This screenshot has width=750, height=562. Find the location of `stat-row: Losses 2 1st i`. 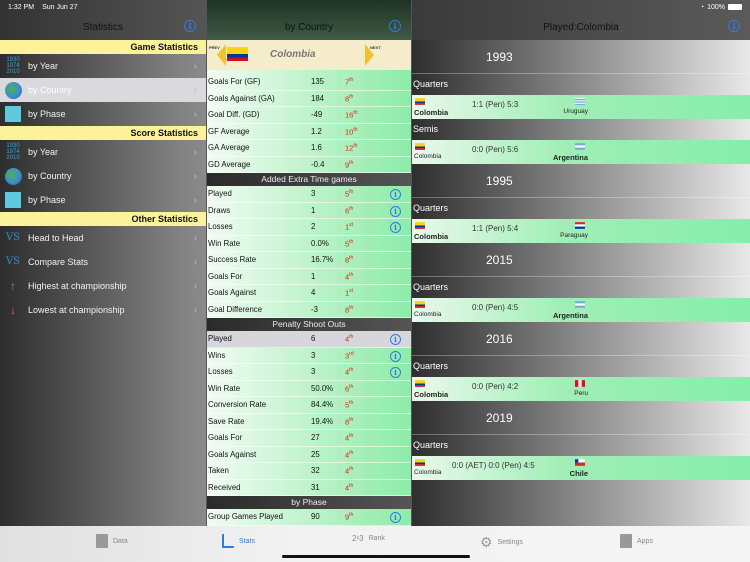

stat-row: Losses 2 1st i is located at coordinates (309, 227).